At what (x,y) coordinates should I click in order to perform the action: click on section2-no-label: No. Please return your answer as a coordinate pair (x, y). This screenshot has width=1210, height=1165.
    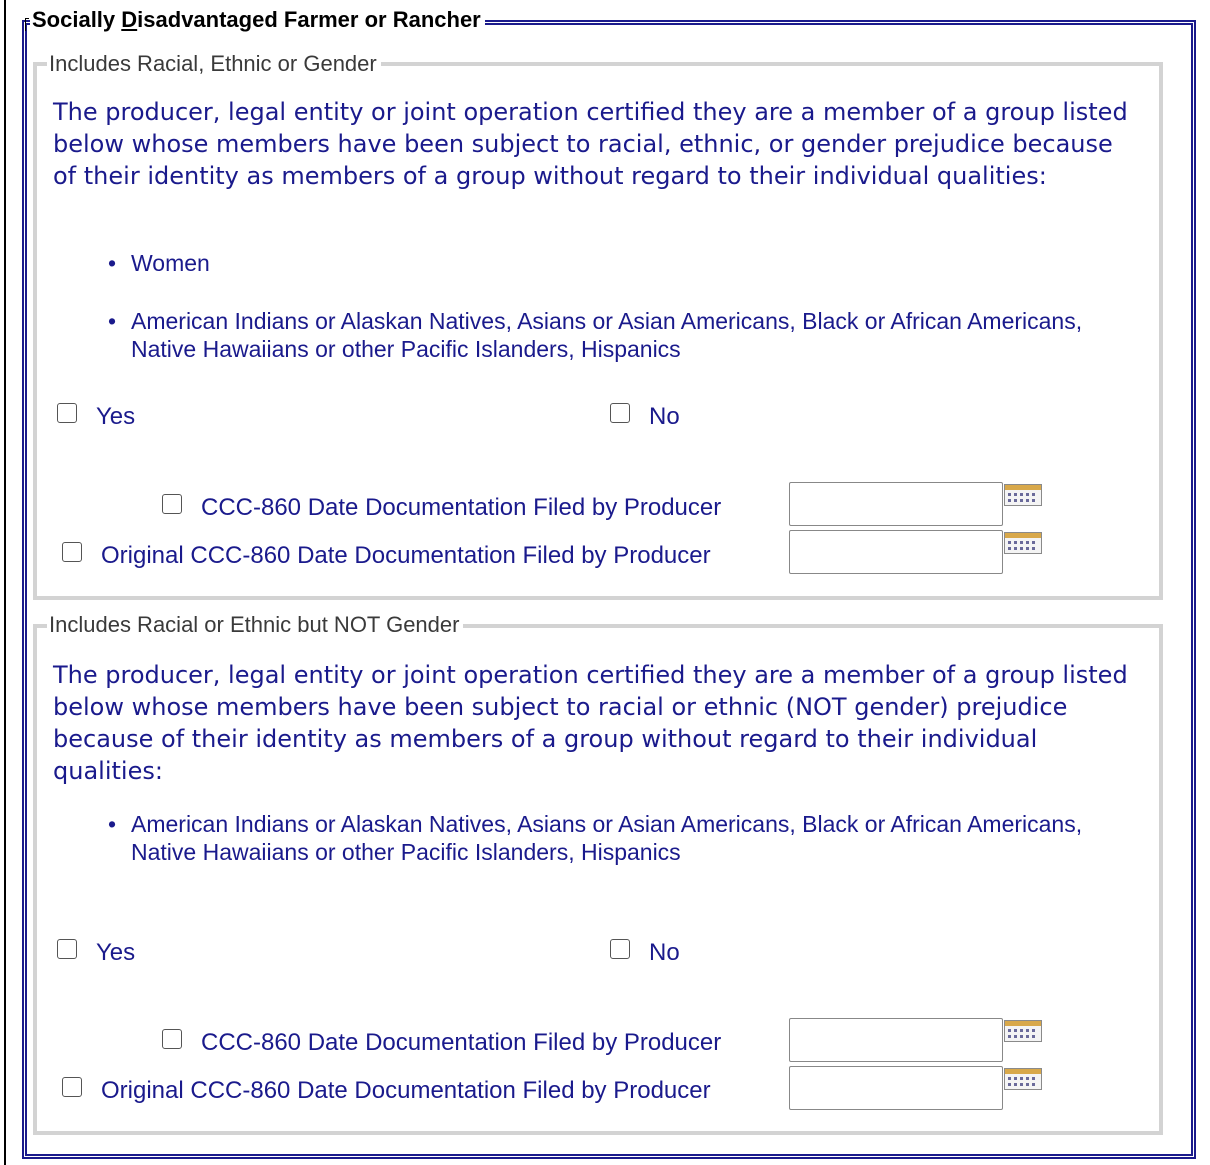
    Looking at the image, I should click on (664, 952).